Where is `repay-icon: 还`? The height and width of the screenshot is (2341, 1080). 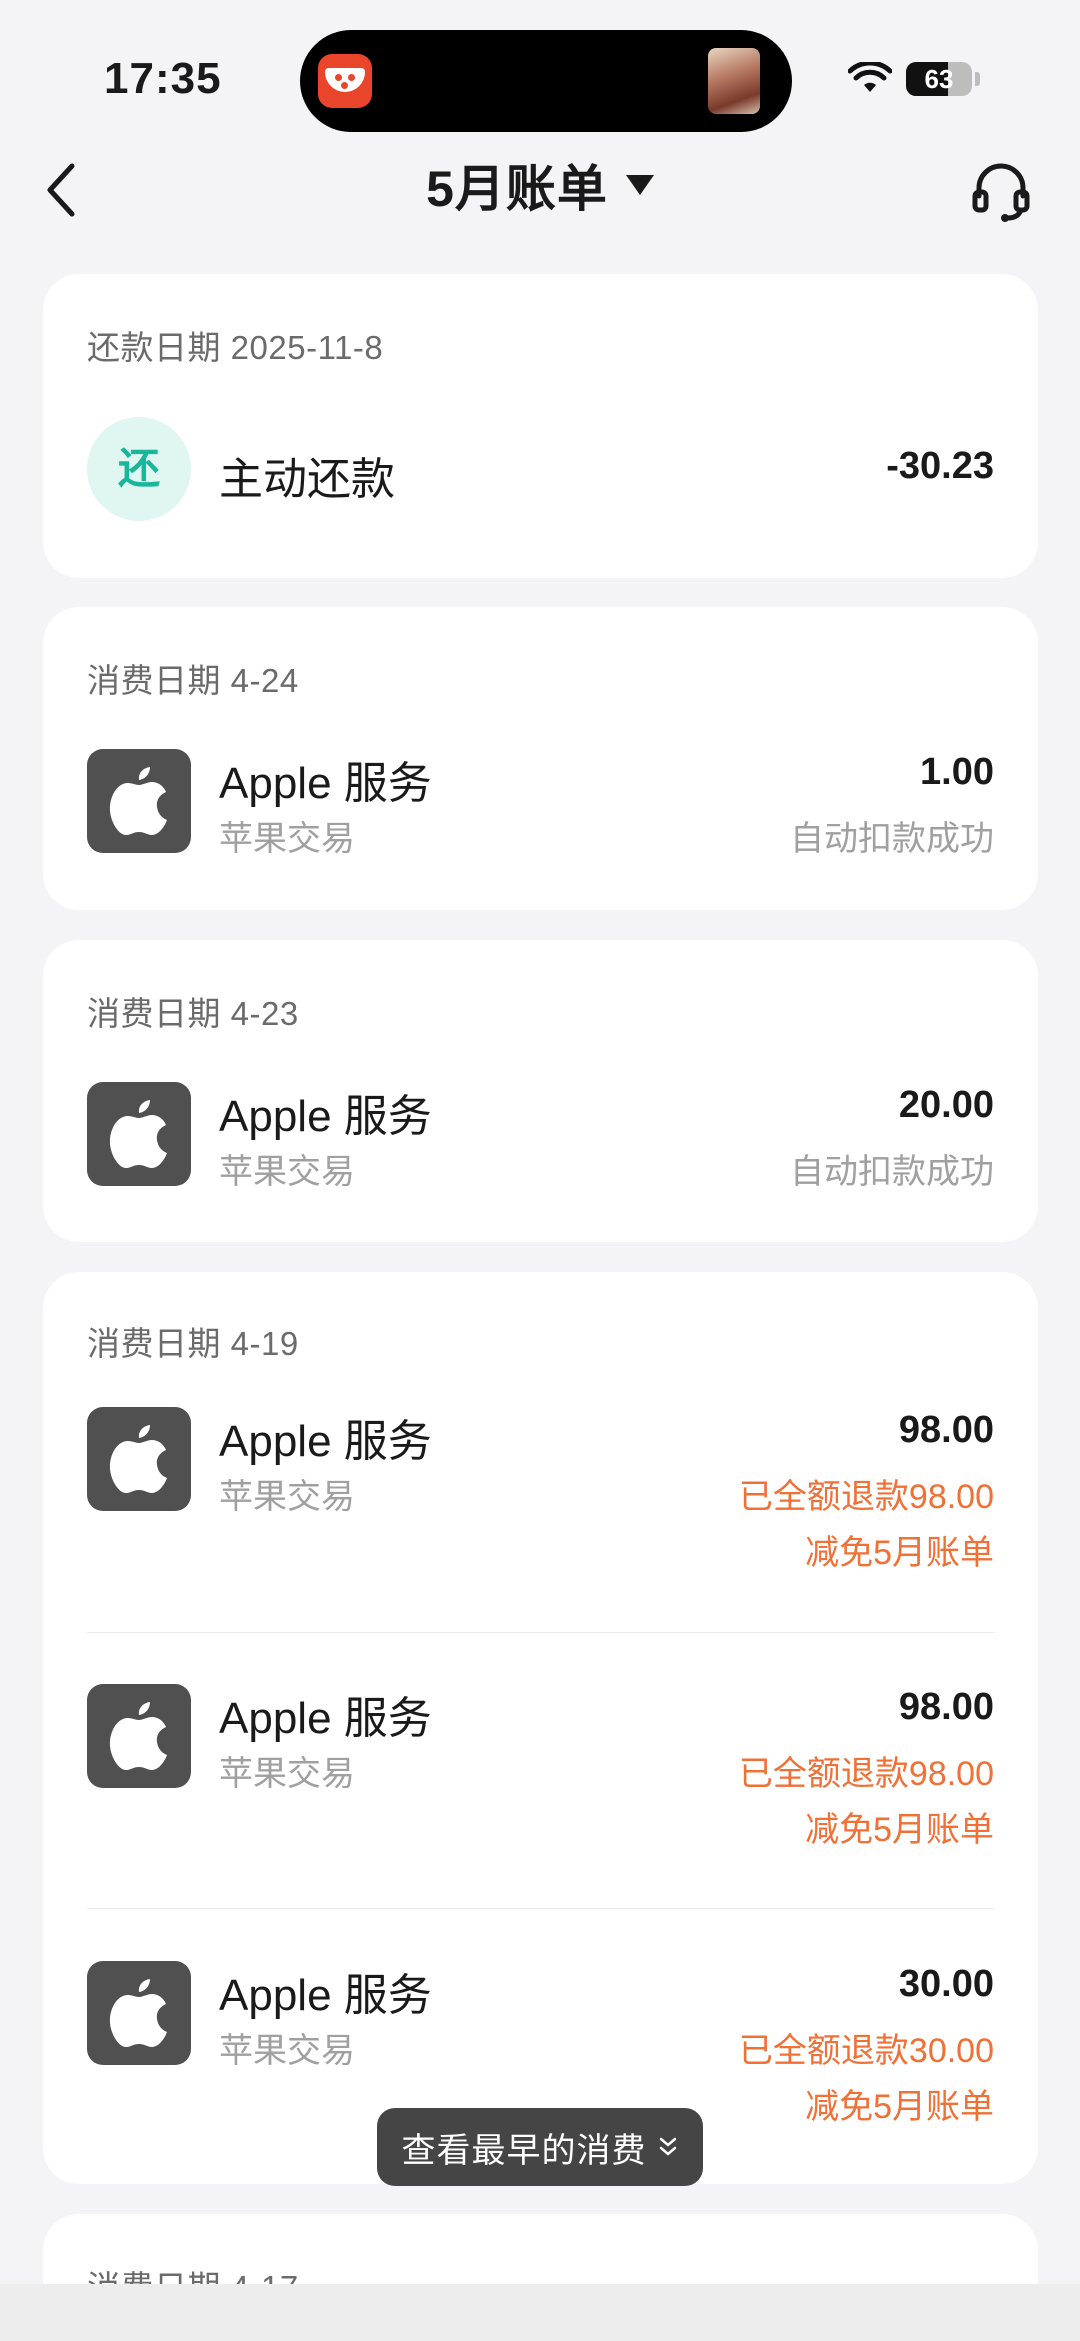 repay-icon: 还 is located at coordinates (139, 469).